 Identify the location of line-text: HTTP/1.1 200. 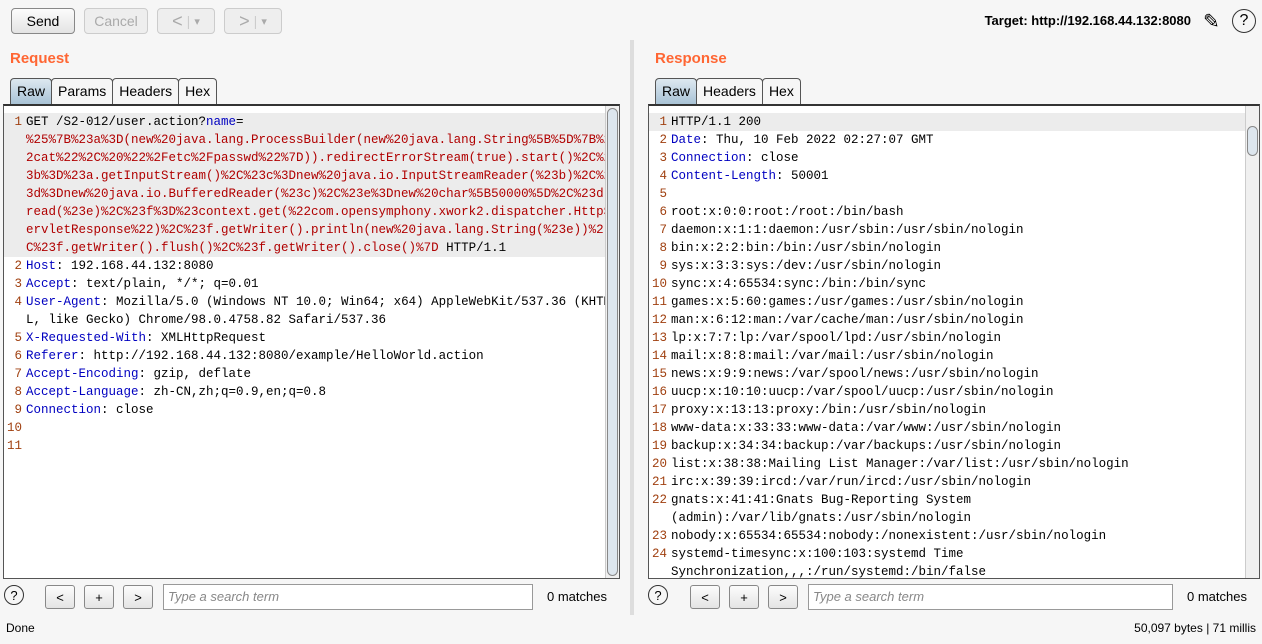
(965, 122).